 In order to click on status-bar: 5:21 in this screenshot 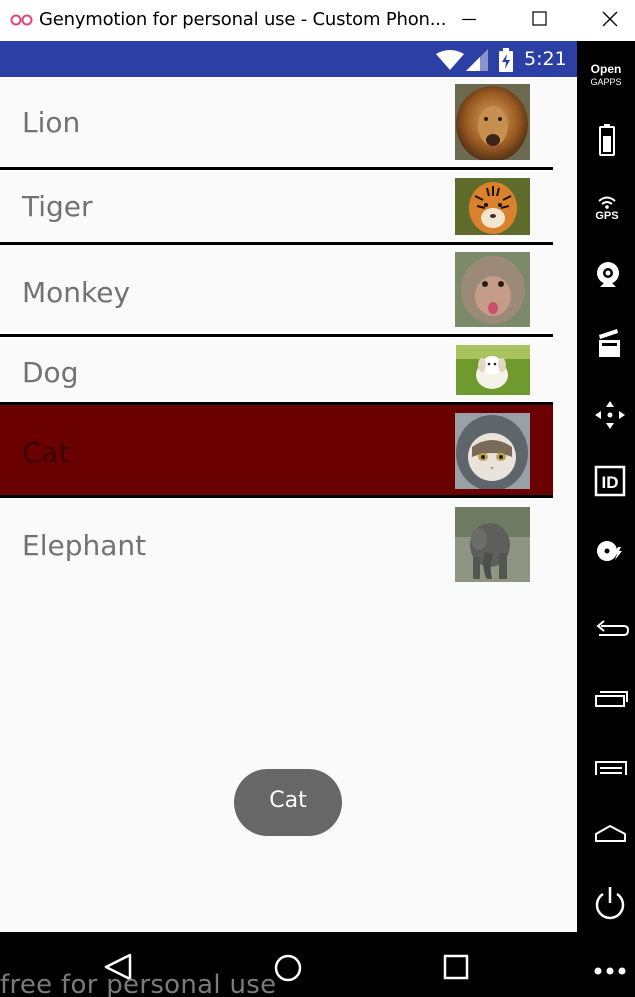, I will do `click(288, 59)`.